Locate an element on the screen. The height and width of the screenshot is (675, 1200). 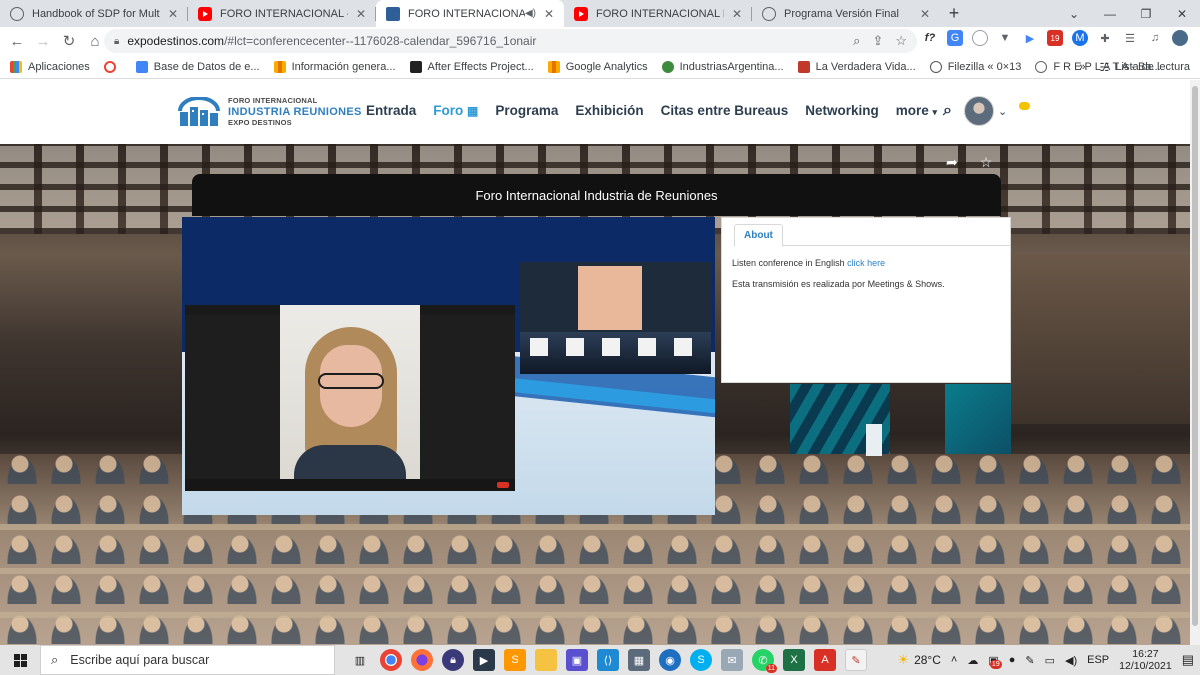
mic-icon: ● is located at coordinates (1012, 660).